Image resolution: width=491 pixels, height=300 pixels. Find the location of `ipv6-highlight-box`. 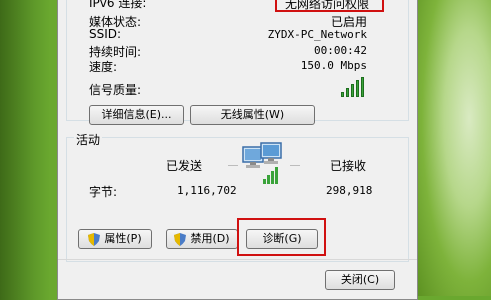

ipv6-highlight-box is located at coordinates (329, 6).